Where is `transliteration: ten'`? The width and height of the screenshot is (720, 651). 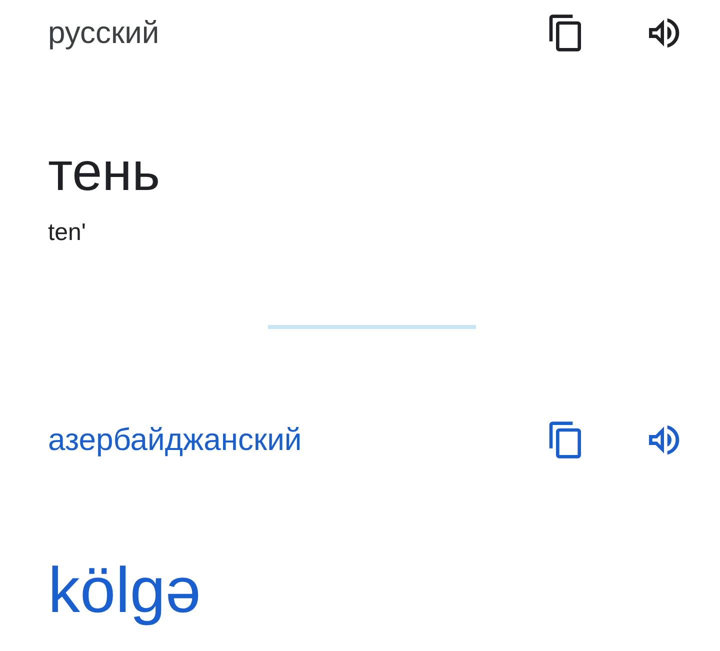
transliteration: ten' is located at coordinates (67, 233).